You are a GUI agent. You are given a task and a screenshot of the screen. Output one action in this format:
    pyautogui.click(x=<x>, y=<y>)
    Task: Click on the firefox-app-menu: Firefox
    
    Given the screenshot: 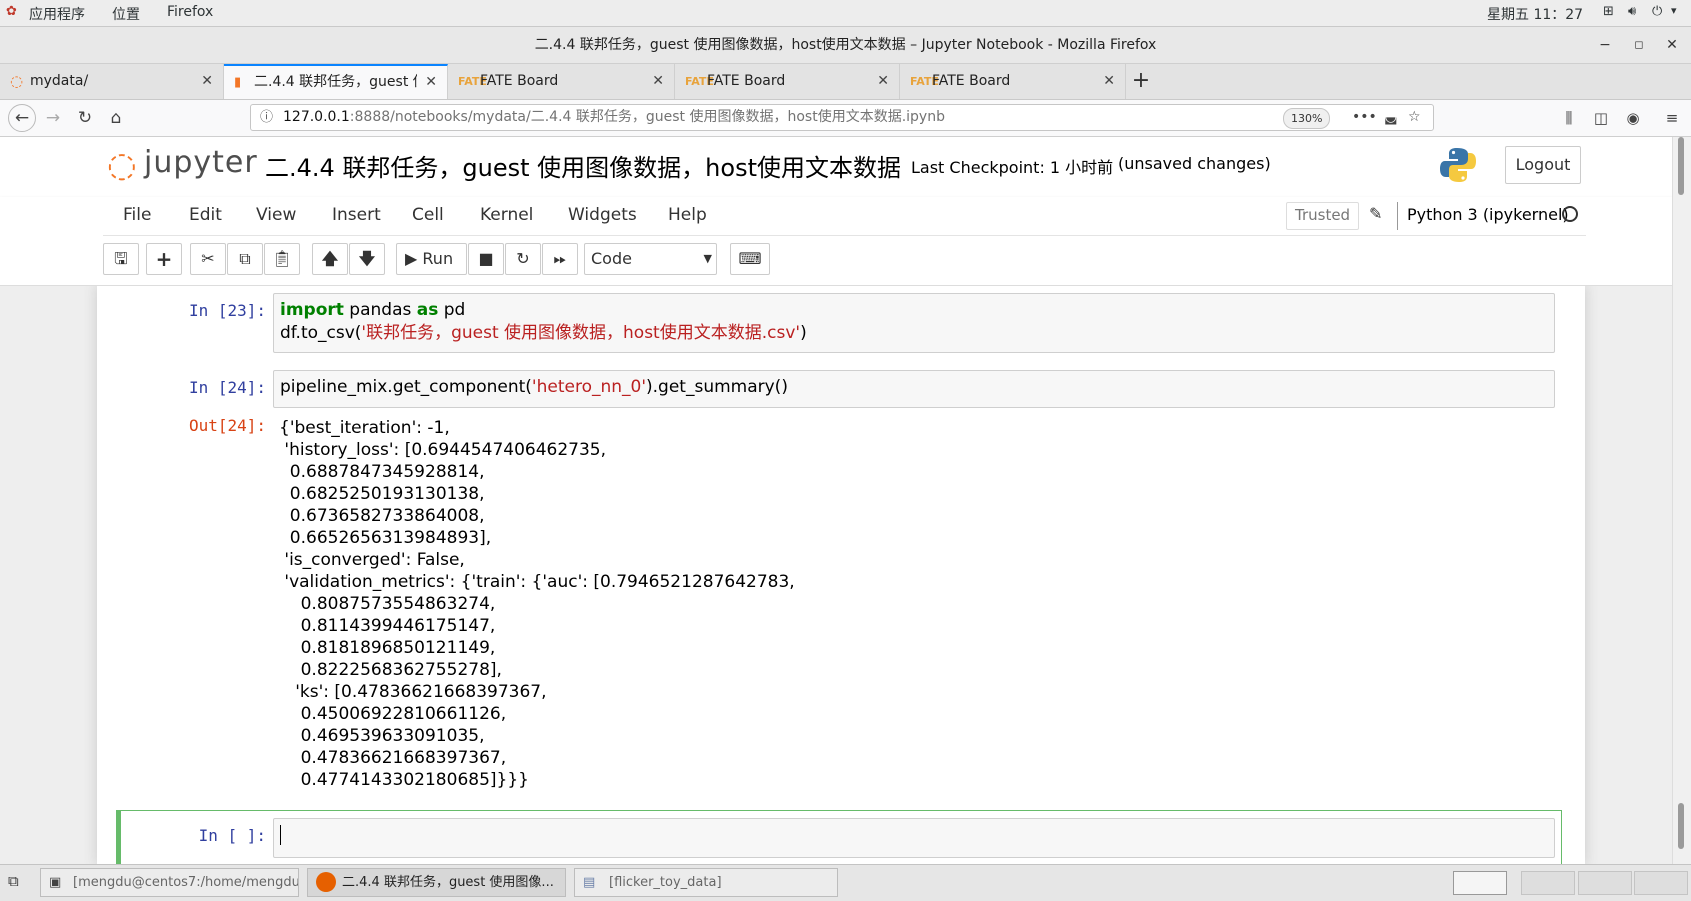 What is the action you would take?
    pyautogui.click(x=190, y=12)
    